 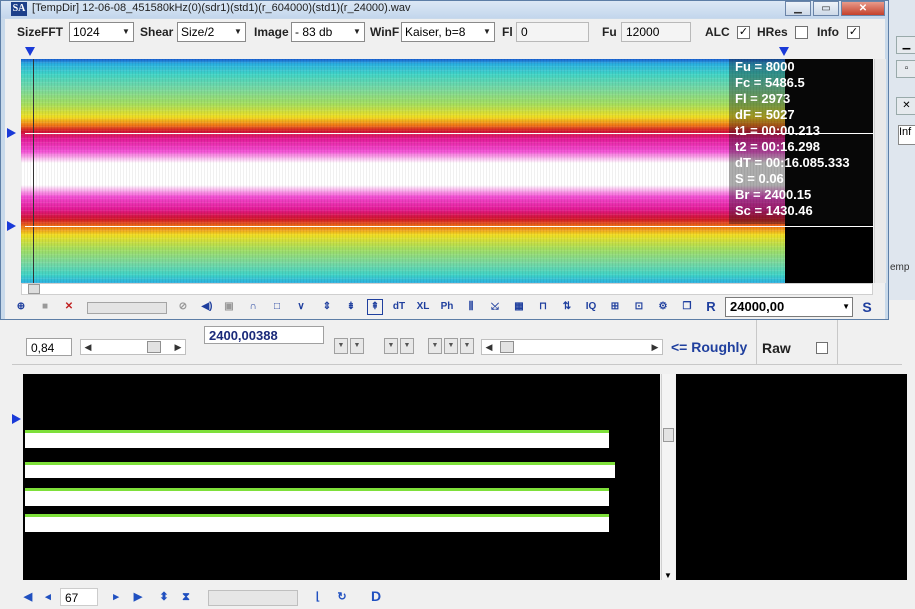 What do you see at coordinates (777, 130) in the screenshot?
I see `info-t1: t1 = 00:00.213` at bounding box center [777, 130].